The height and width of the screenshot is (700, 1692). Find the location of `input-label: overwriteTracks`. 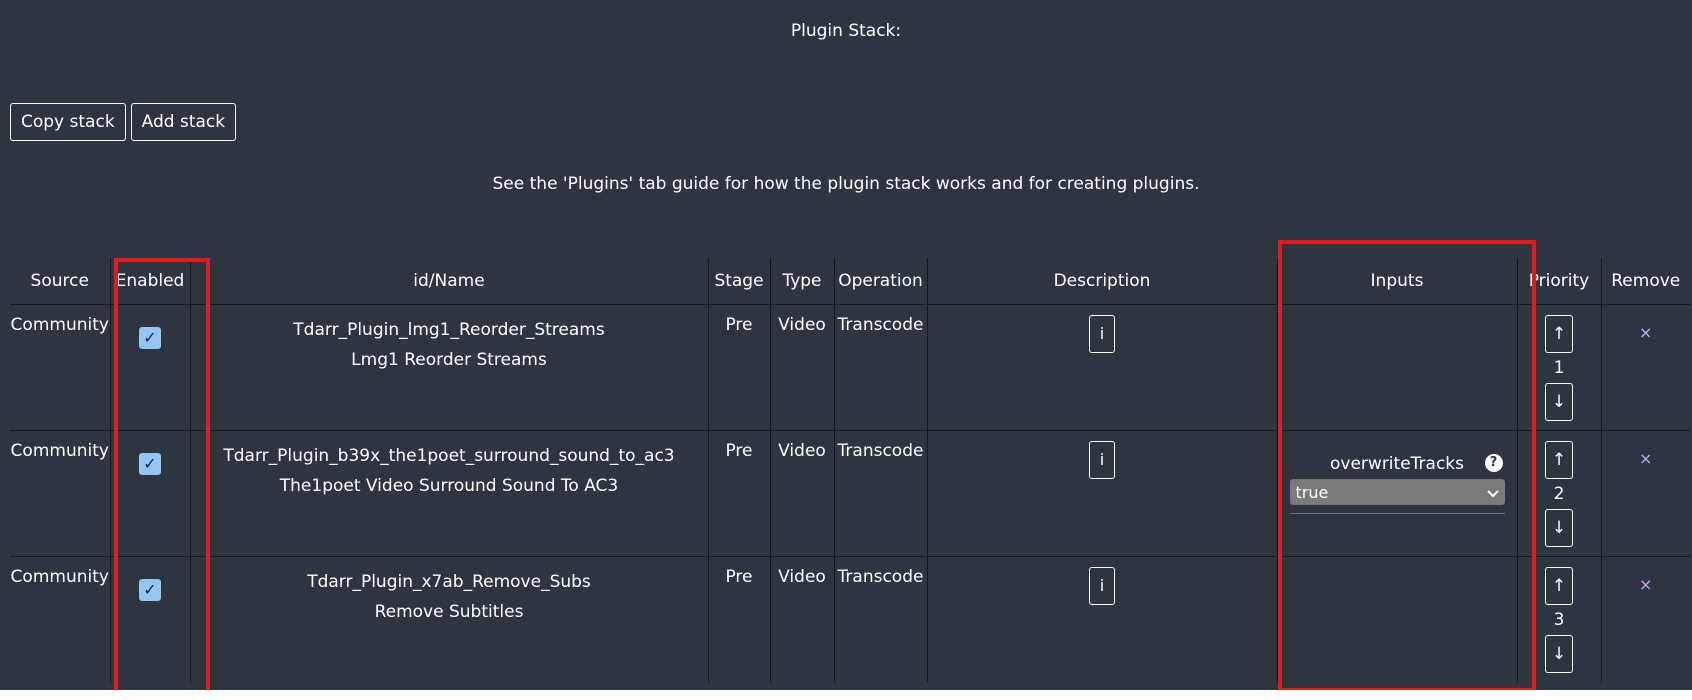

input-label: overwriteTracks is located at coordinates (1397, 464).